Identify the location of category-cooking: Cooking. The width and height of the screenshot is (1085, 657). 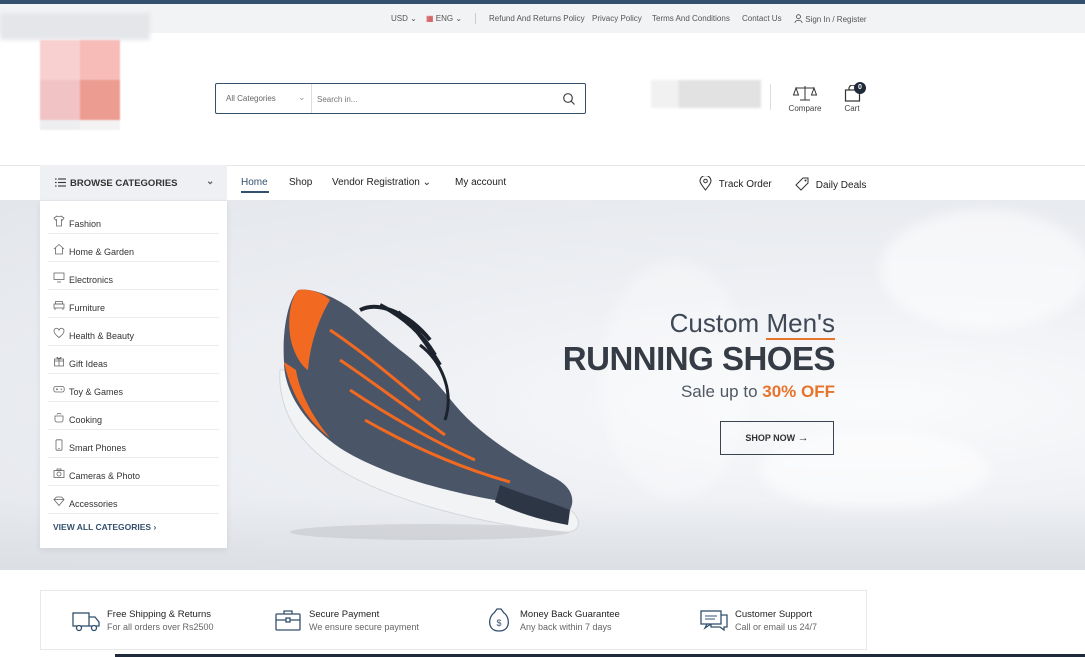
(133, 416).